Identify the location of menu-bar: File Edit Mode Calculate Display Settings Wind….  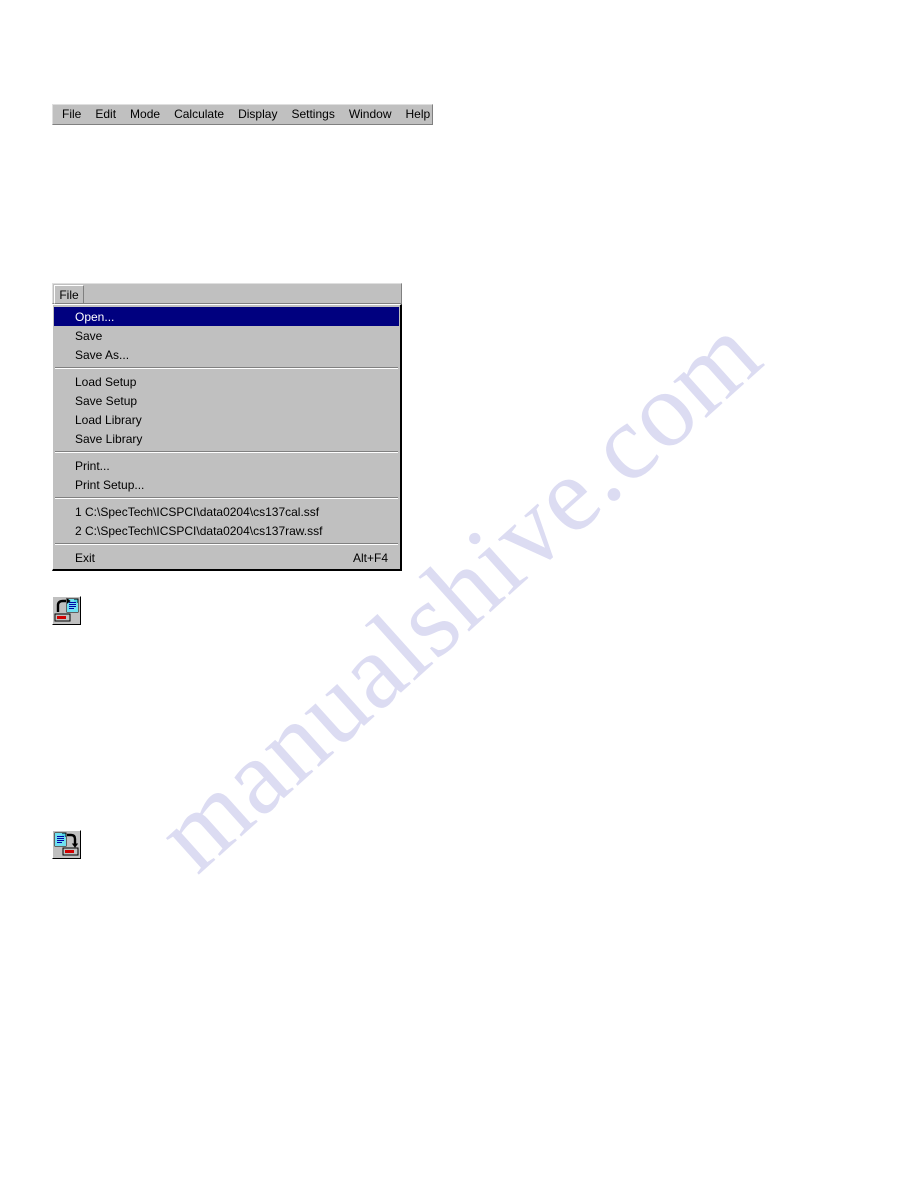
(242, 114).